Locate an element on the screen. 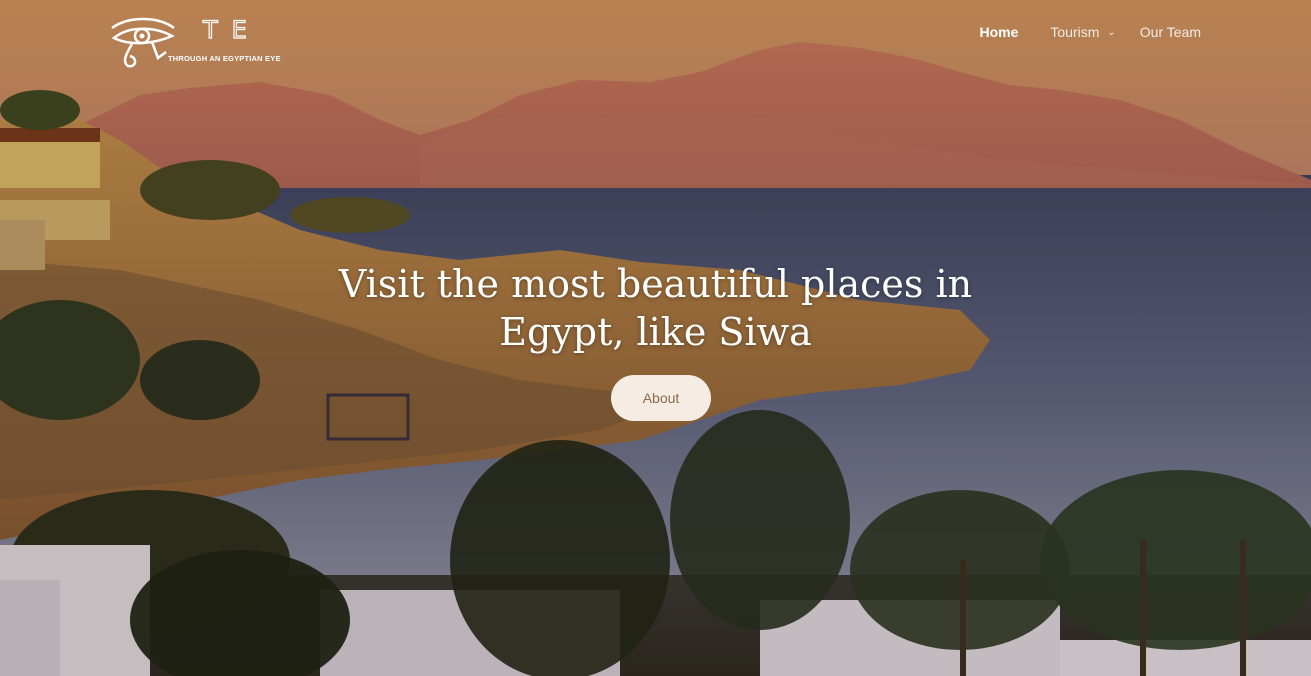 The width and height of the screenshot is (1311, 676). hero-headline-line-2: Egypt, like Siwa is located at coordinates (655, 332).